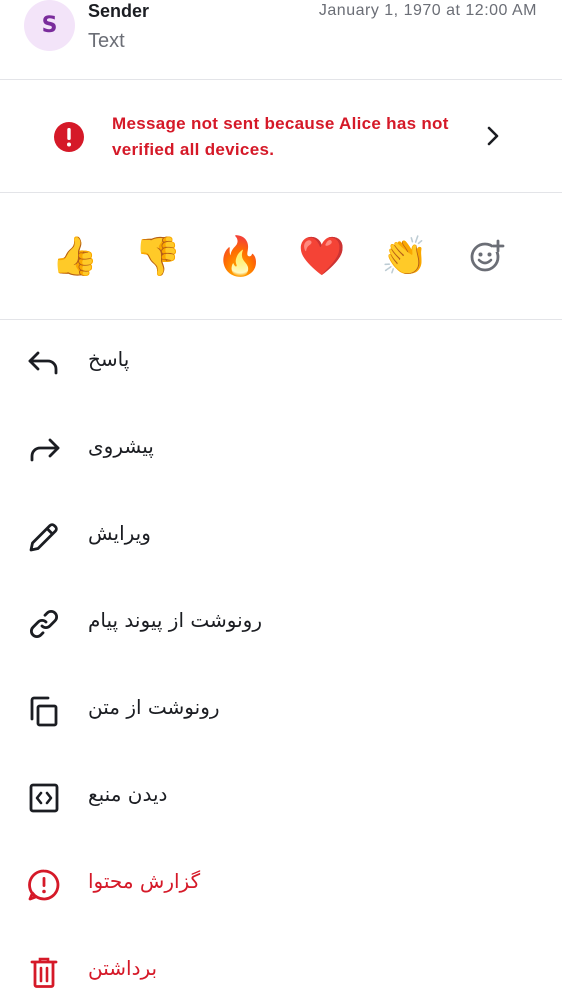  Describe the element at coordinates (281, 965) in the screenshot. I see `menu-item-remove: برداشتن` at that location.